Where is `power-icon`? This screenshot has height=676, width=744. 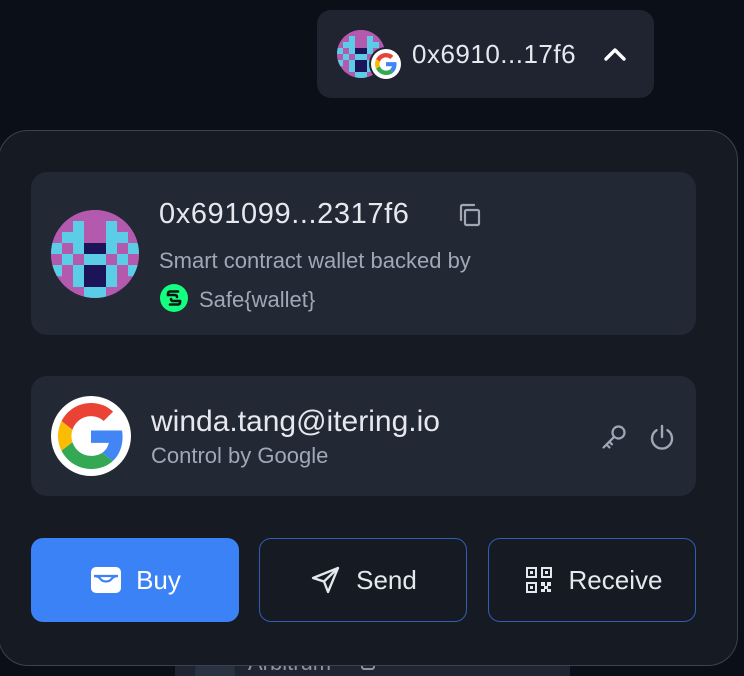
power-icon is located at coordinates (662, 437).